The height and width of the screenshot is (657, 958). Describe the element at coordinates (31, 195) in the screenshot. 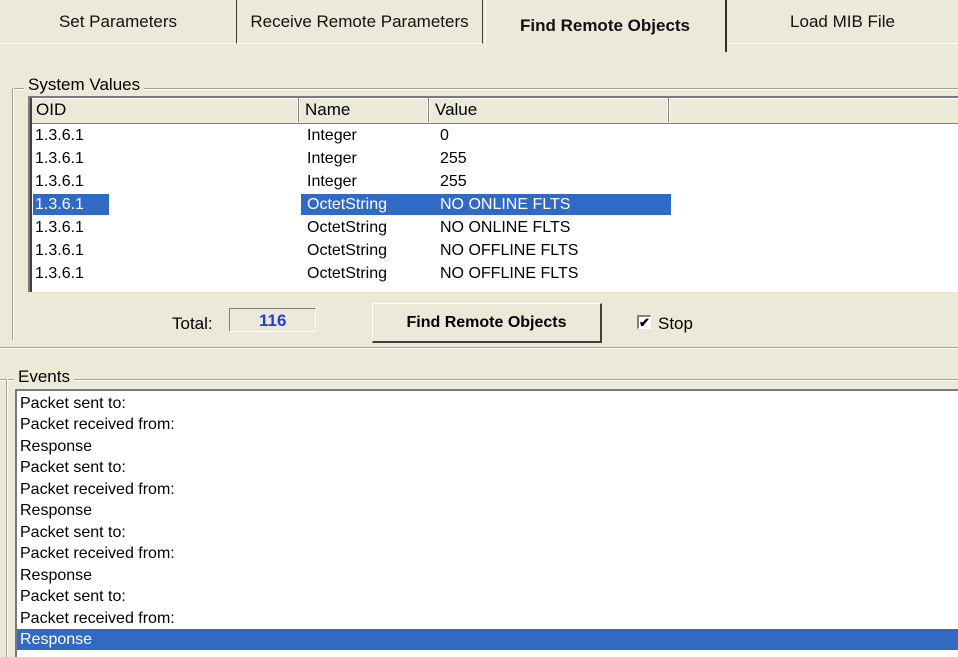

I see `list-inner-border` at that location.